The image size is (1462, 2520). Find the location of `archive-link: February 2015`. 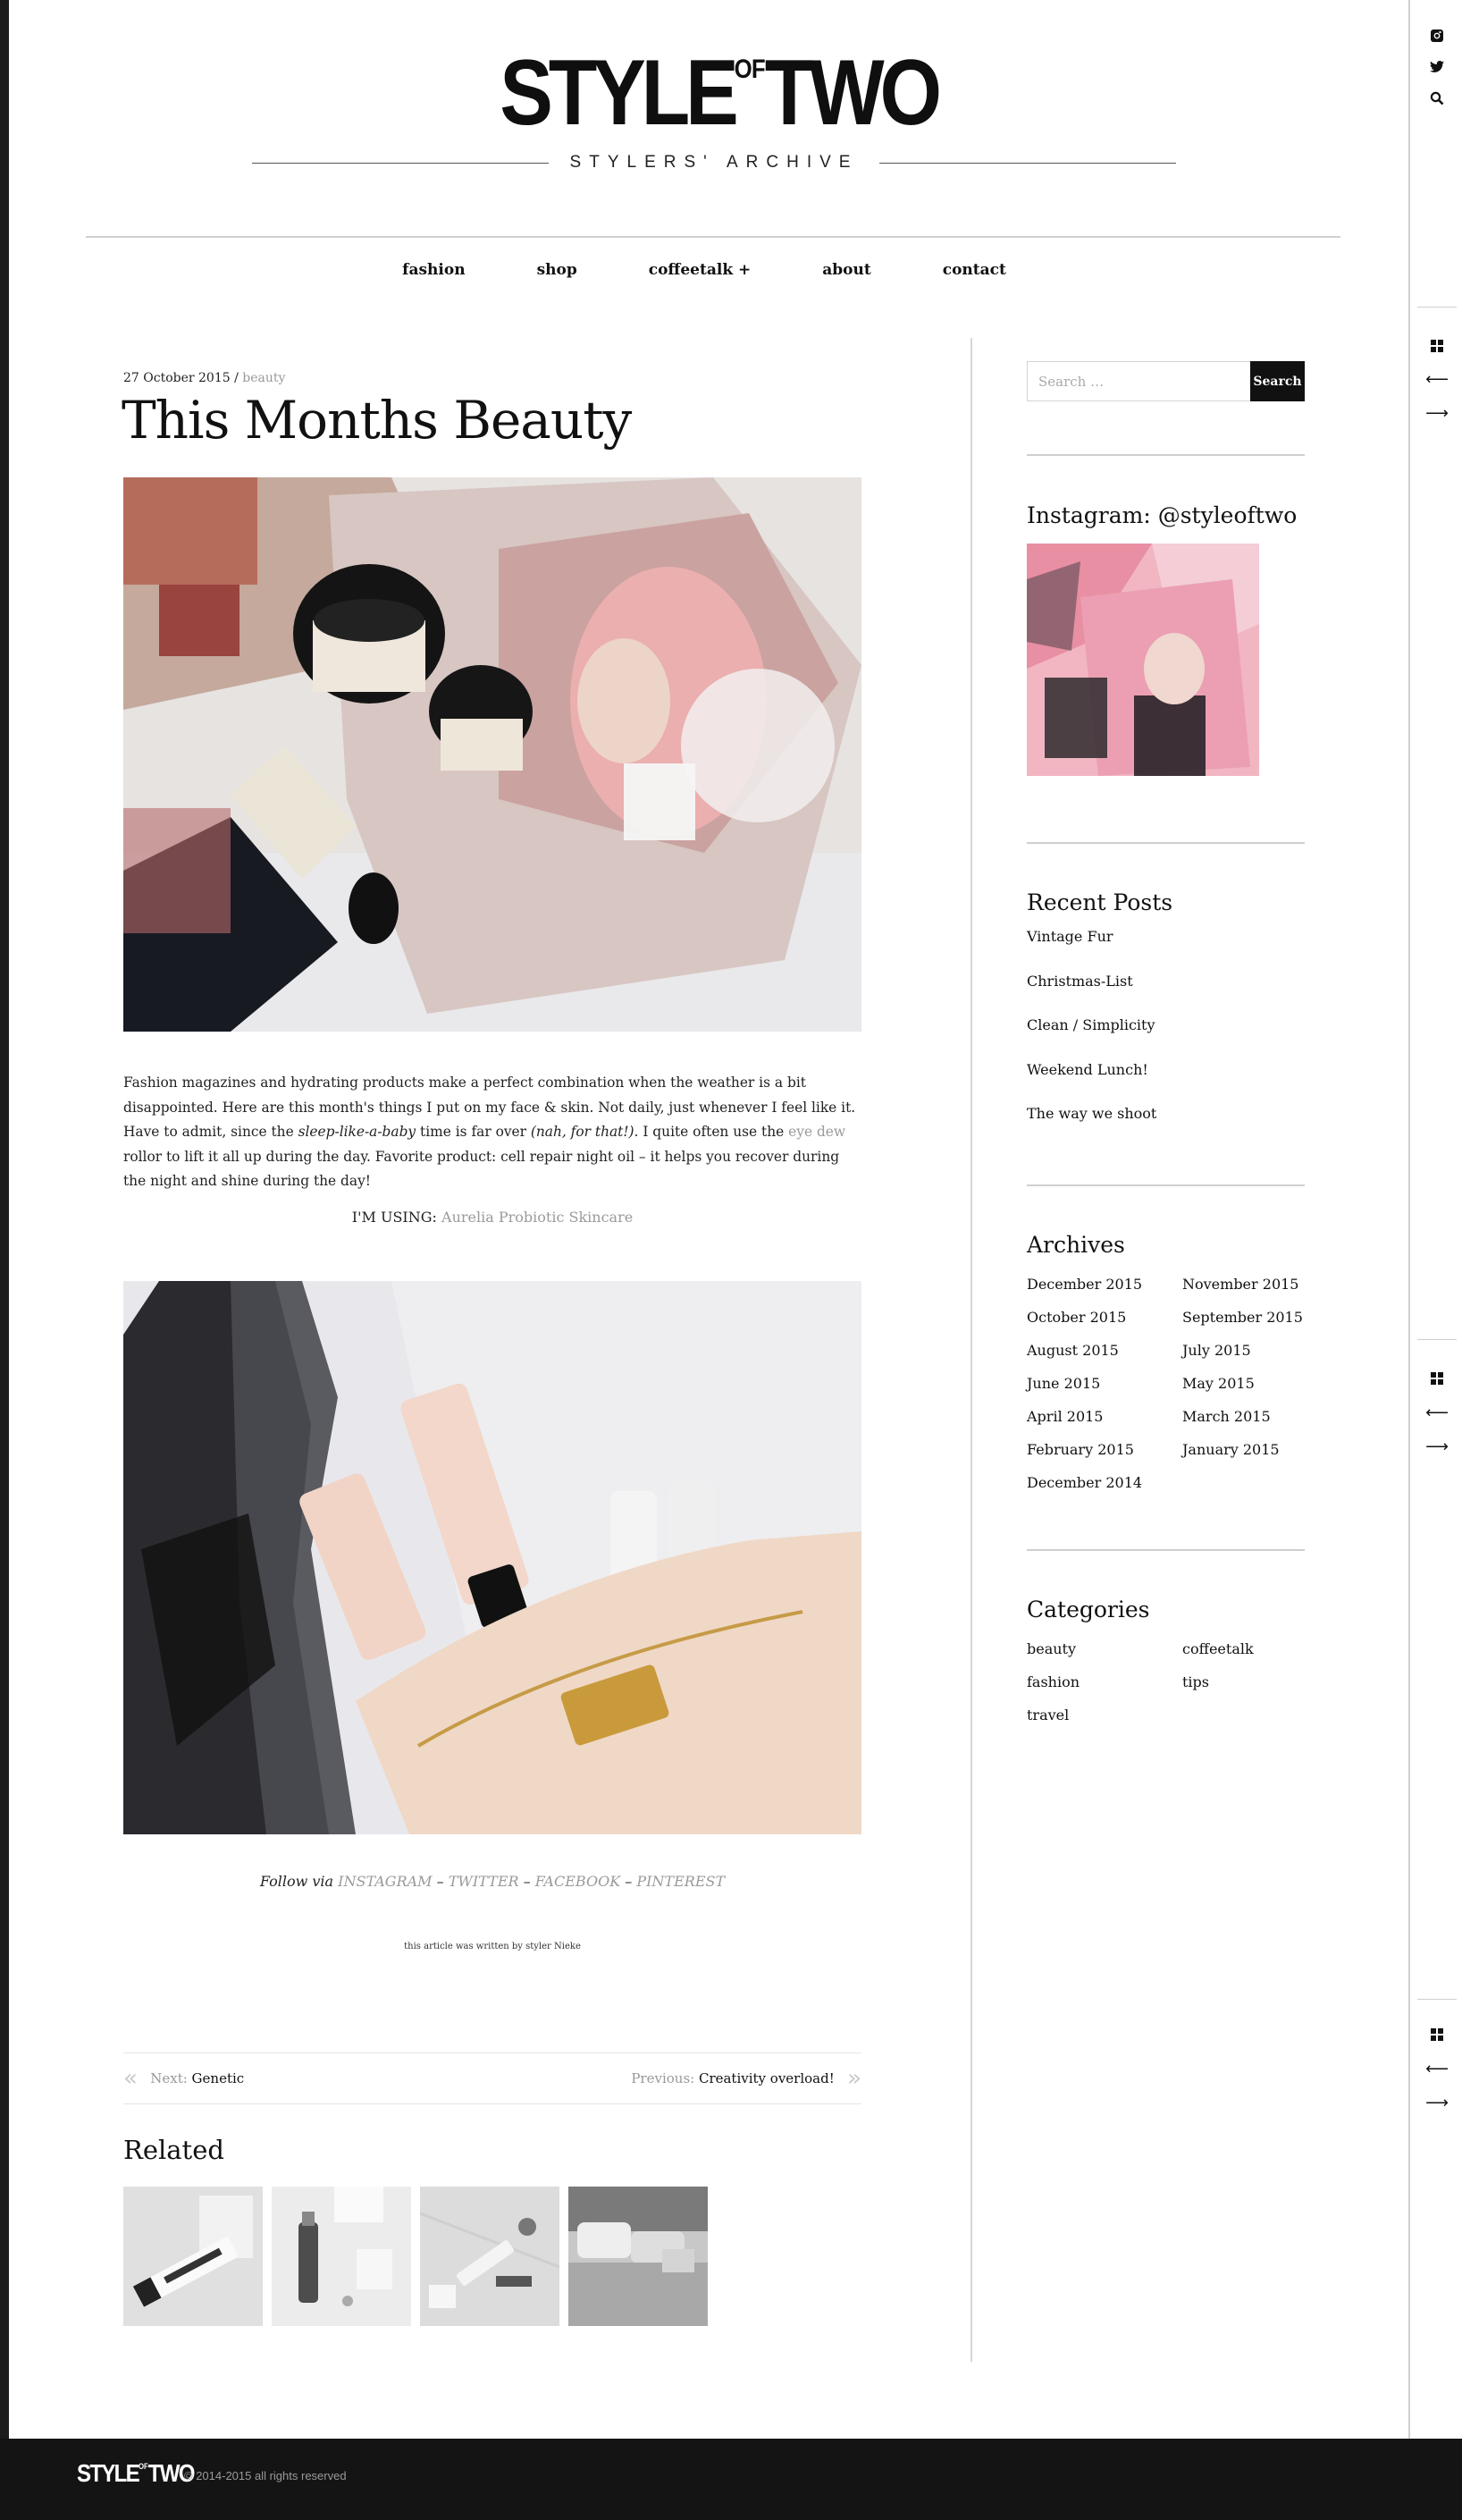

archive-link: February 2015 is located at coordinates (1104, 1451).